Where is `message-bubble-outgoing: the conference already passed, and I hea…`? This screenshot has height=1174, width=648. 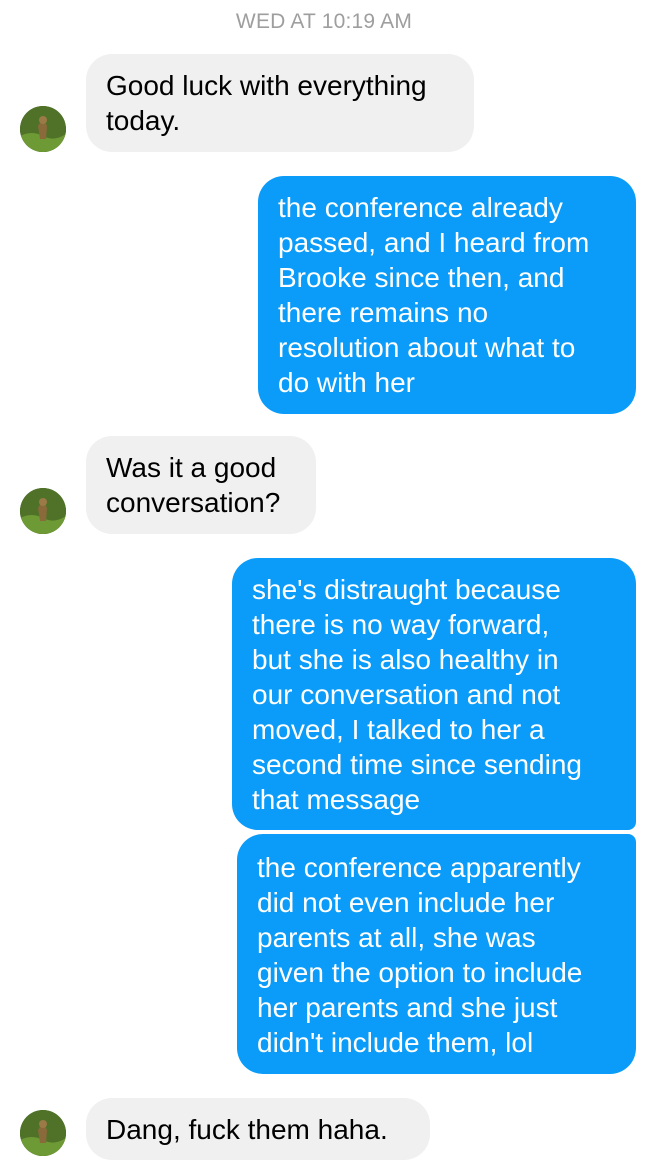
message-bubble-outgoing: the conference already passed, and I hea… is located at coordinates (447, 295).